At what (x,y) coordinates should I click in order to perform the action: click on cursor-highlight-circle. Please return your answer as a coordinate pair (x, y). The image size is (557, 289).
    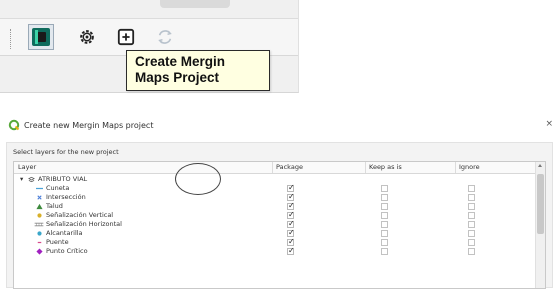
    Looking at the image, I should click on (198, 179).